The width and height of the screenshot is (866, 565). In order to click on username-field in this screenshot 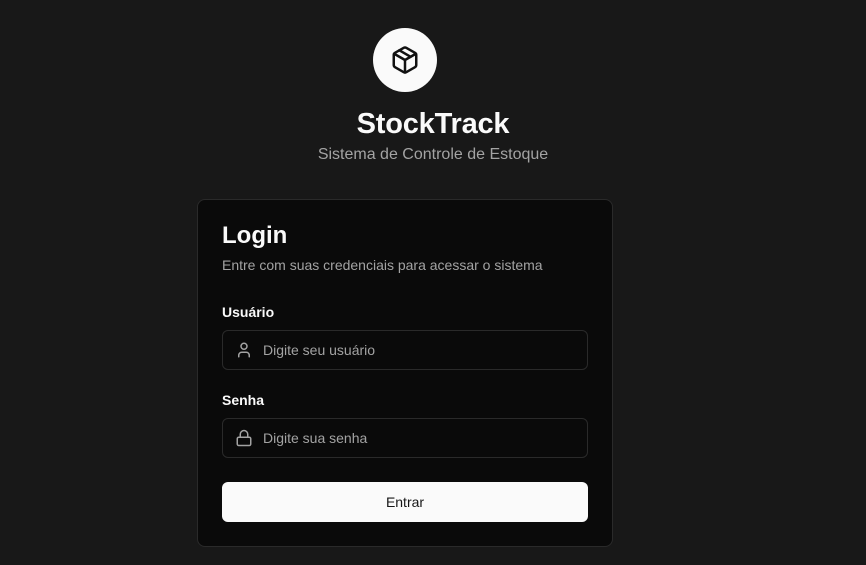, I will do `click(405, 350)`.